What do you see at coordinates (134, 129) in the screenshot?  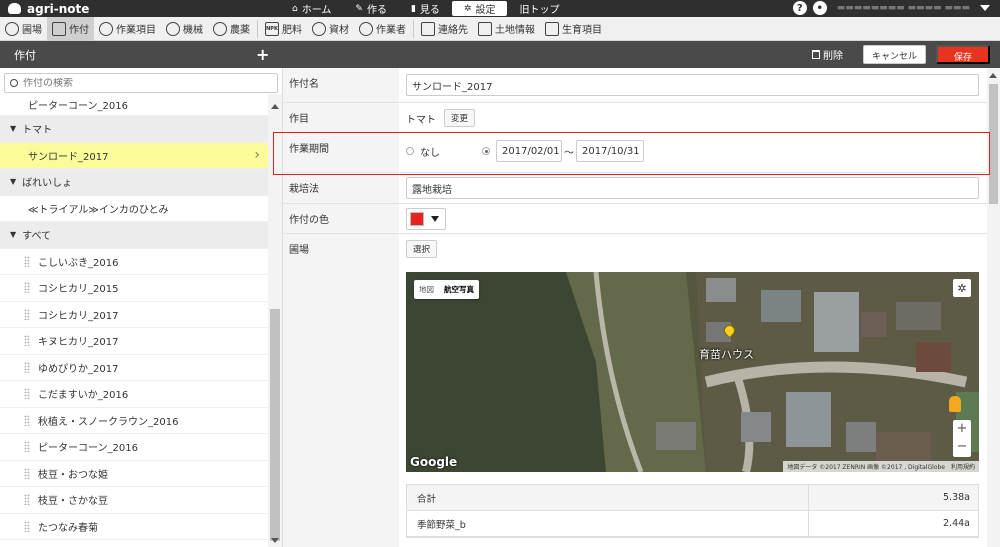 I see `group-header-tomato: ▼ トマト` at bounding box center [134, 129].